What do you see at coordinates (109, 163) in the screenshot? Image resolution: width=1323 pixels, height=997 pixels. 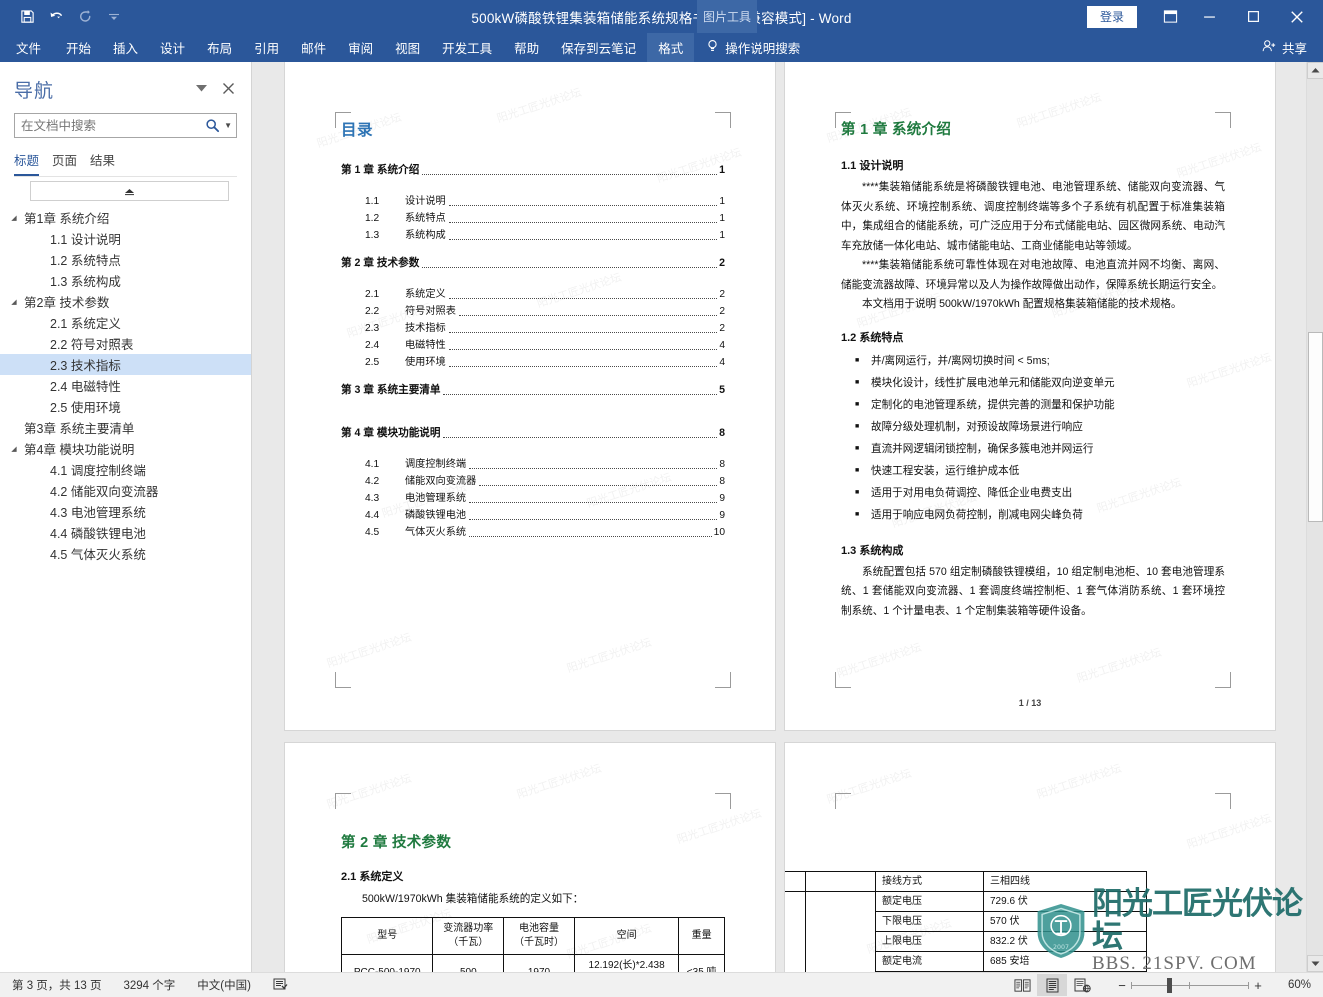 I see `nav-tab-results: 结果` at bounding box center [109, 163].